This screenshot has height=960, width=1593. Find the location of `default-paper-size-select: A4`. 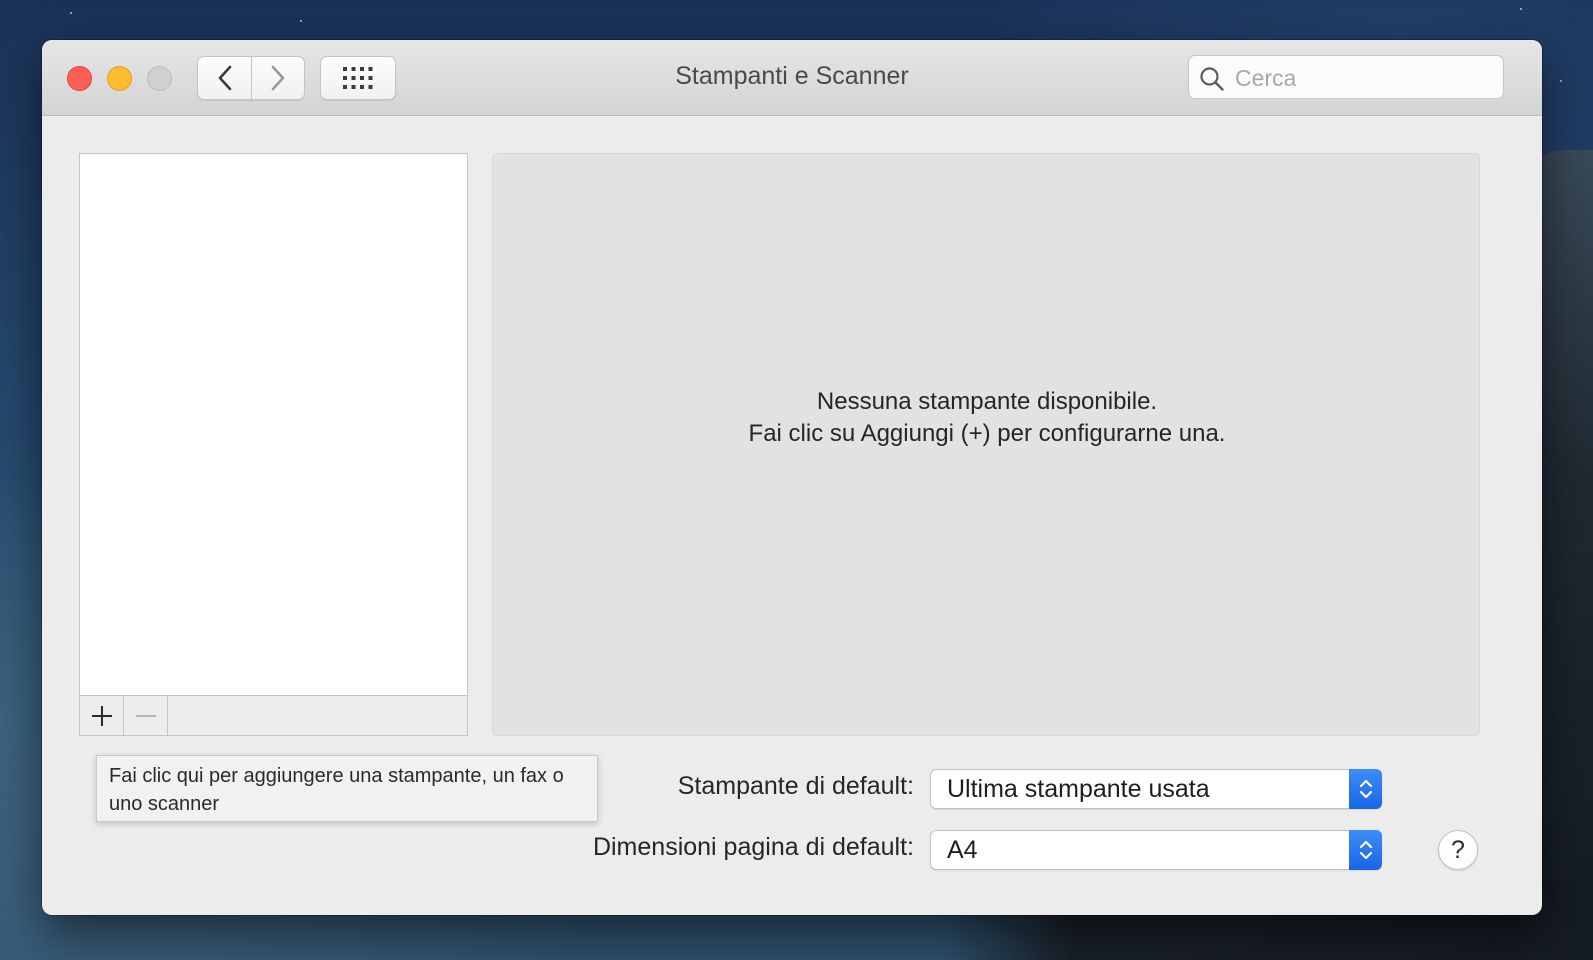

default-paper-size-select: A4 is located at coordinates (1156, 850).